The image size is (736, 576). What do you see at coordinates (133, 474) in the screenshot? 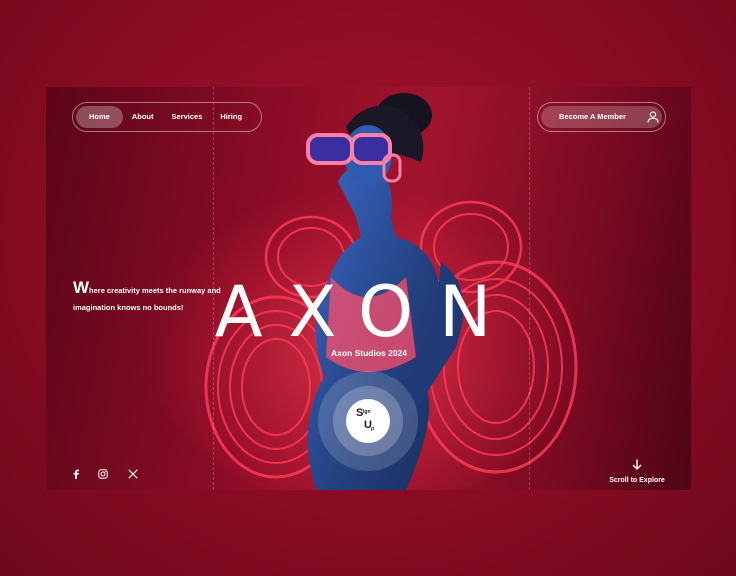
I see `x-icon` at bounding box center [133, 474].